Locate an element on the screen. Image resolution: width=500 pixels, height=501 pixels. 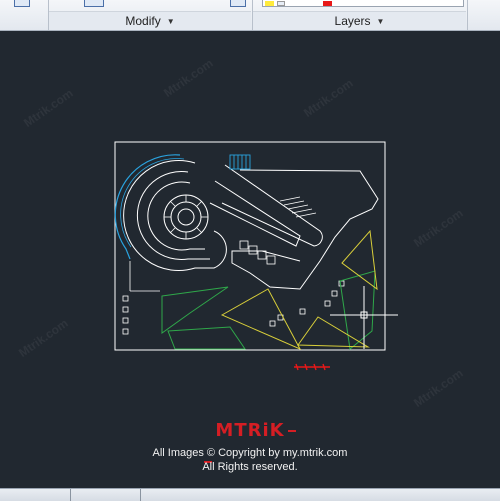
layers-panel-title: Layers ▼ is located at coordinates (359, 20).